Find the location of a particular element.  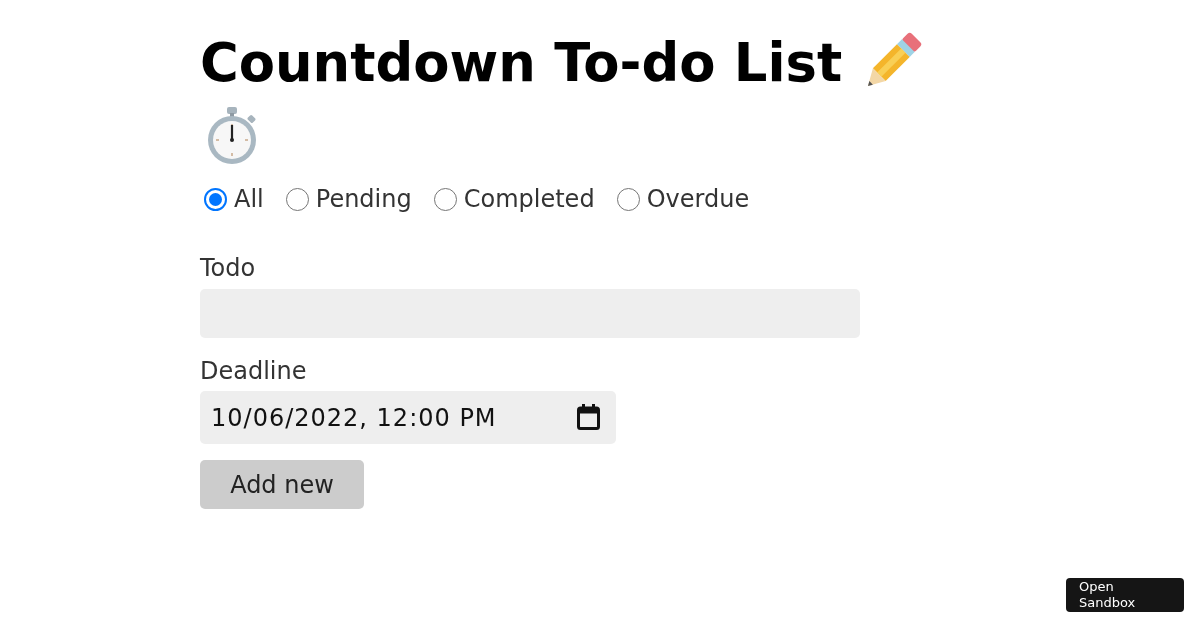

date-time-field: 10/06/2022, 12:00 PM is located at coordinates (408, 417).